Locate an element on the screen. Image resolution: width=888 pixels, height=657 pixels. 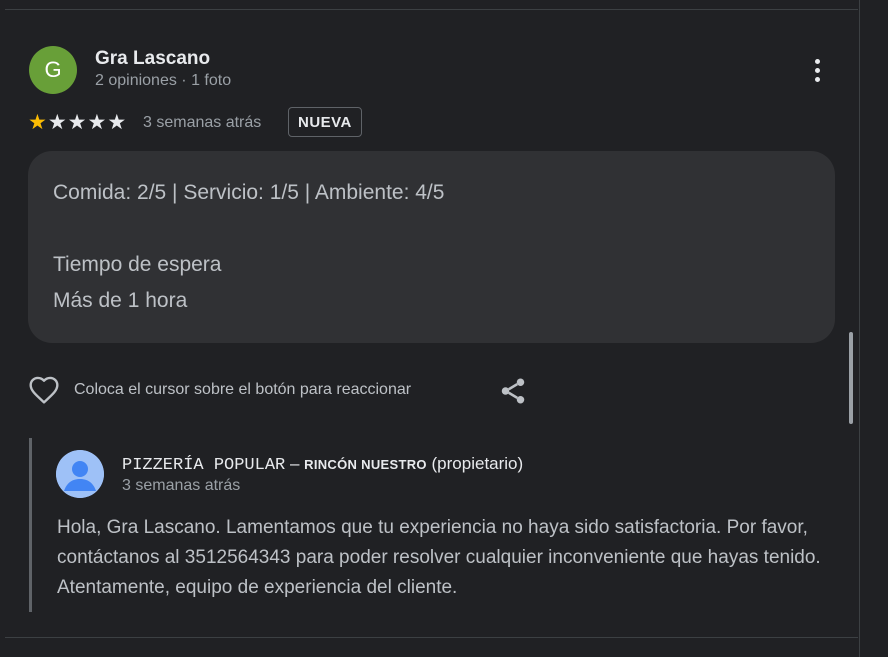
heart-icon is located at coordinates (44, 391).